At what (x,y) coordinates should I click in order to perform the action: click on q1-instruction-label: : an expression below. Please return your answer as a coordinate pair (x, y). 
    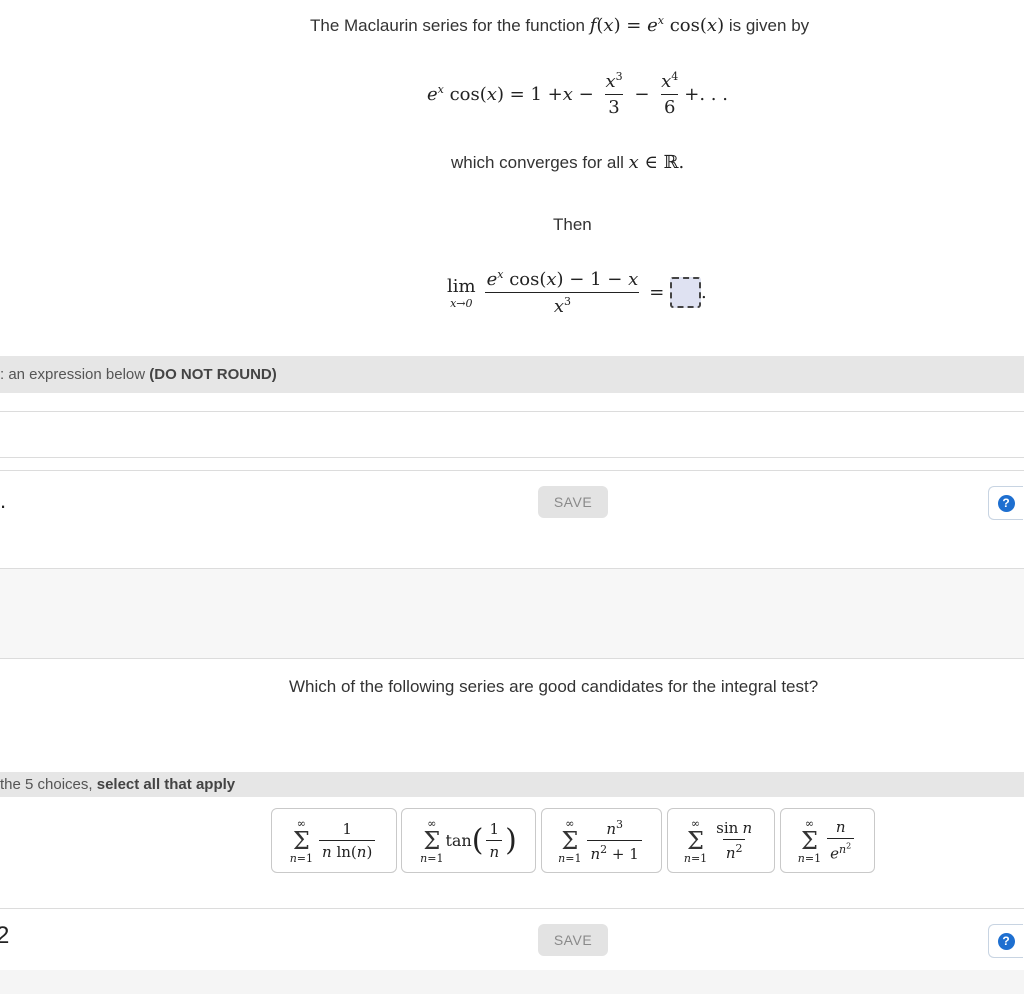
    Looking at the image, I should click on (73, 374).